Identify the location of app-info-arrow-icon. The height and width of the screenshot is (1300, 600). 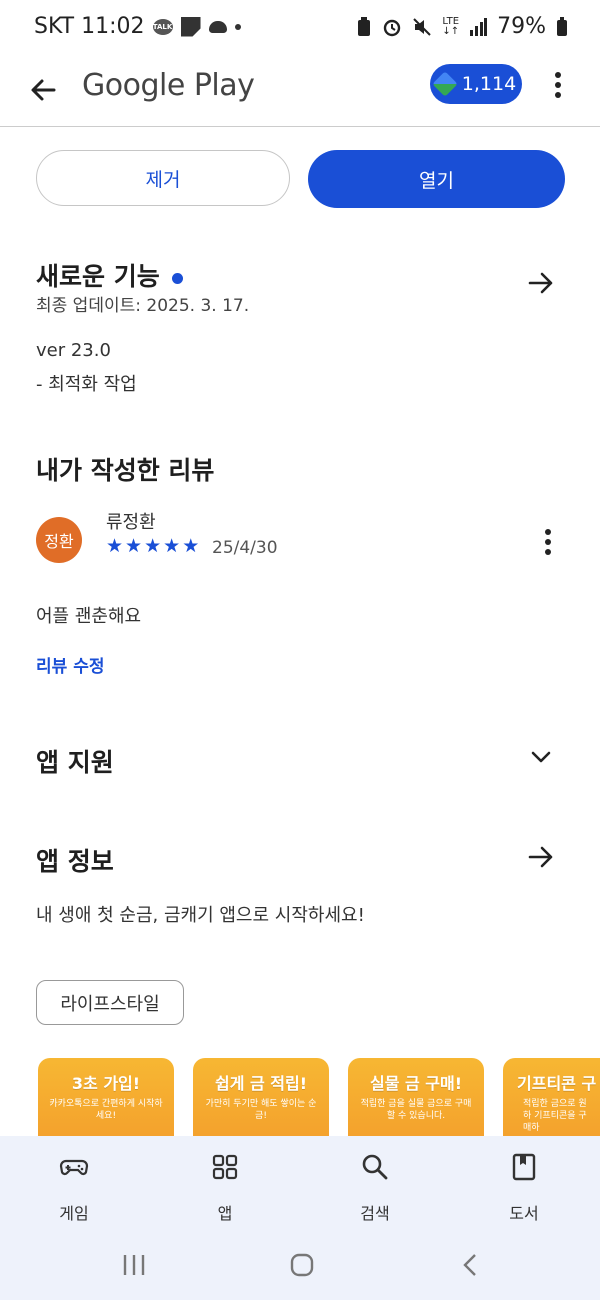
(541, 857).